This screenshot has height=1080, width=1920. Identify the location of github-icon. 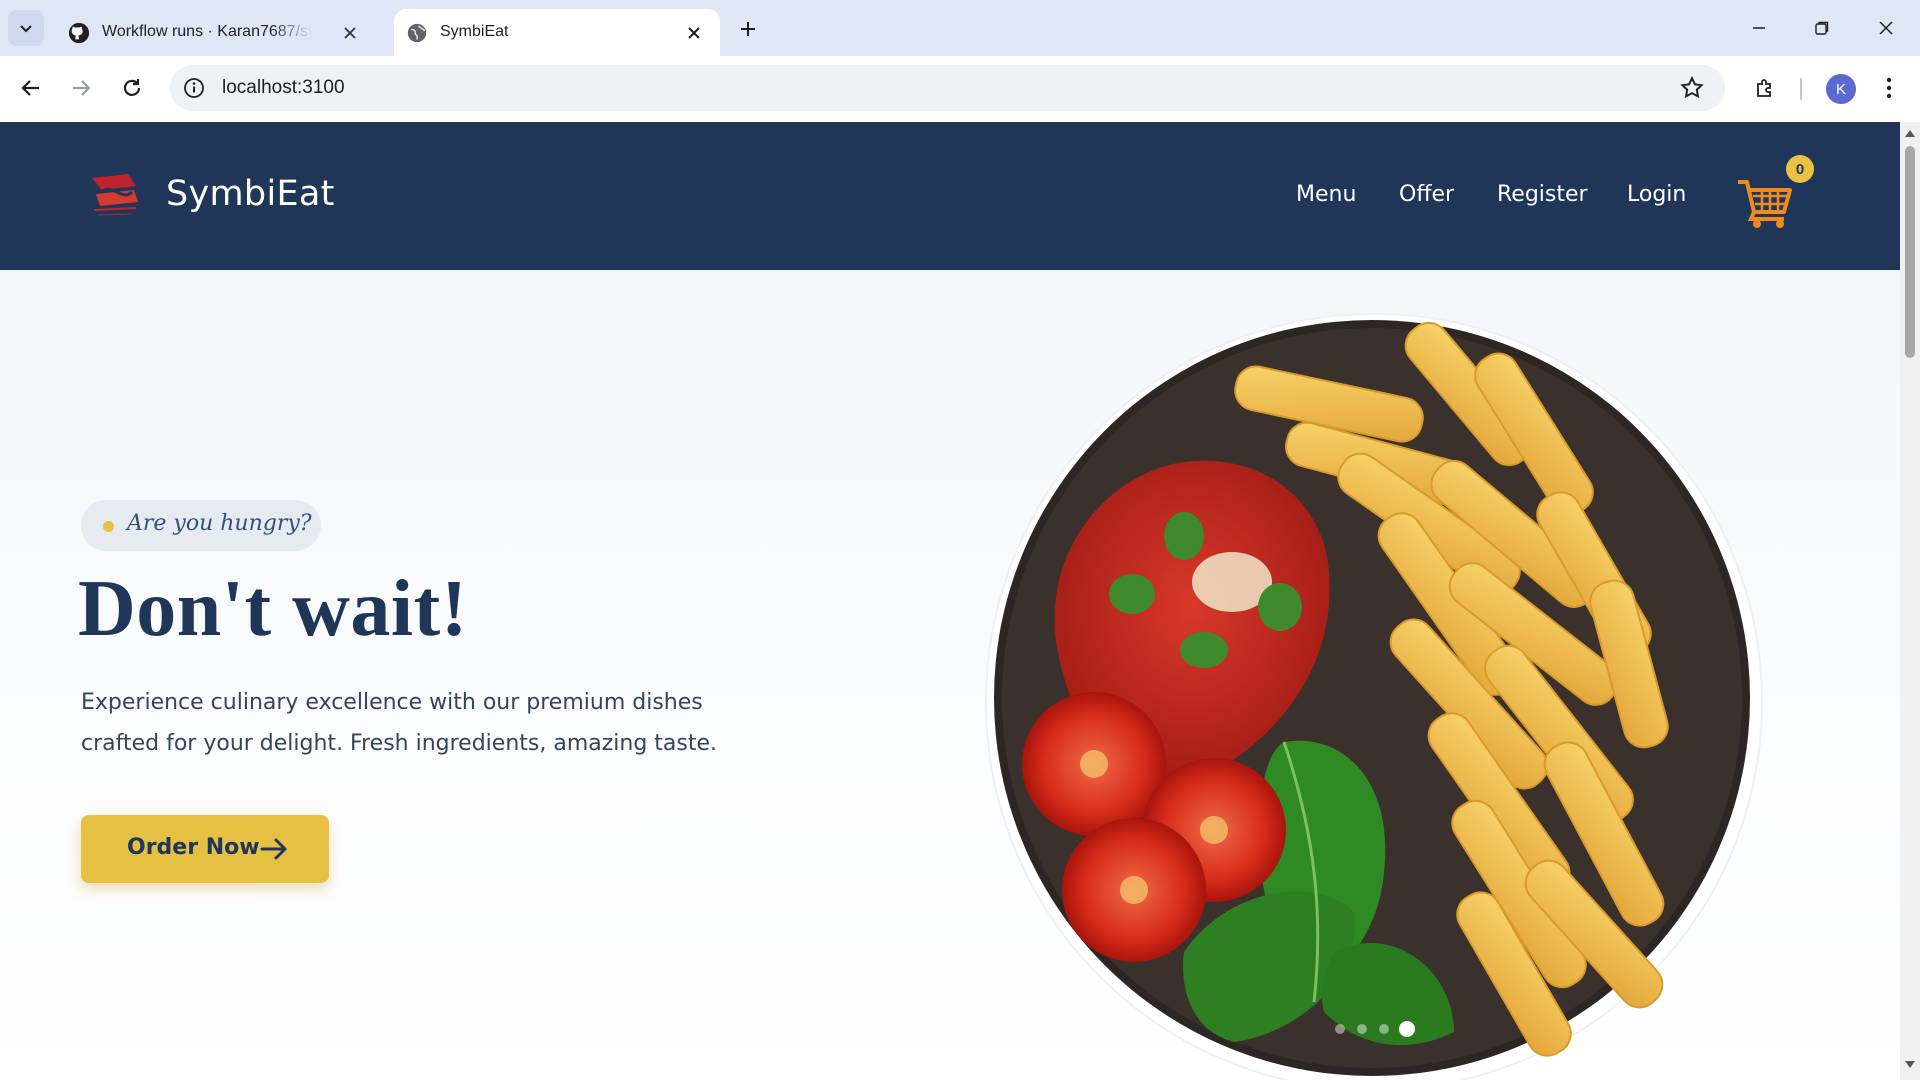
(79, 33).